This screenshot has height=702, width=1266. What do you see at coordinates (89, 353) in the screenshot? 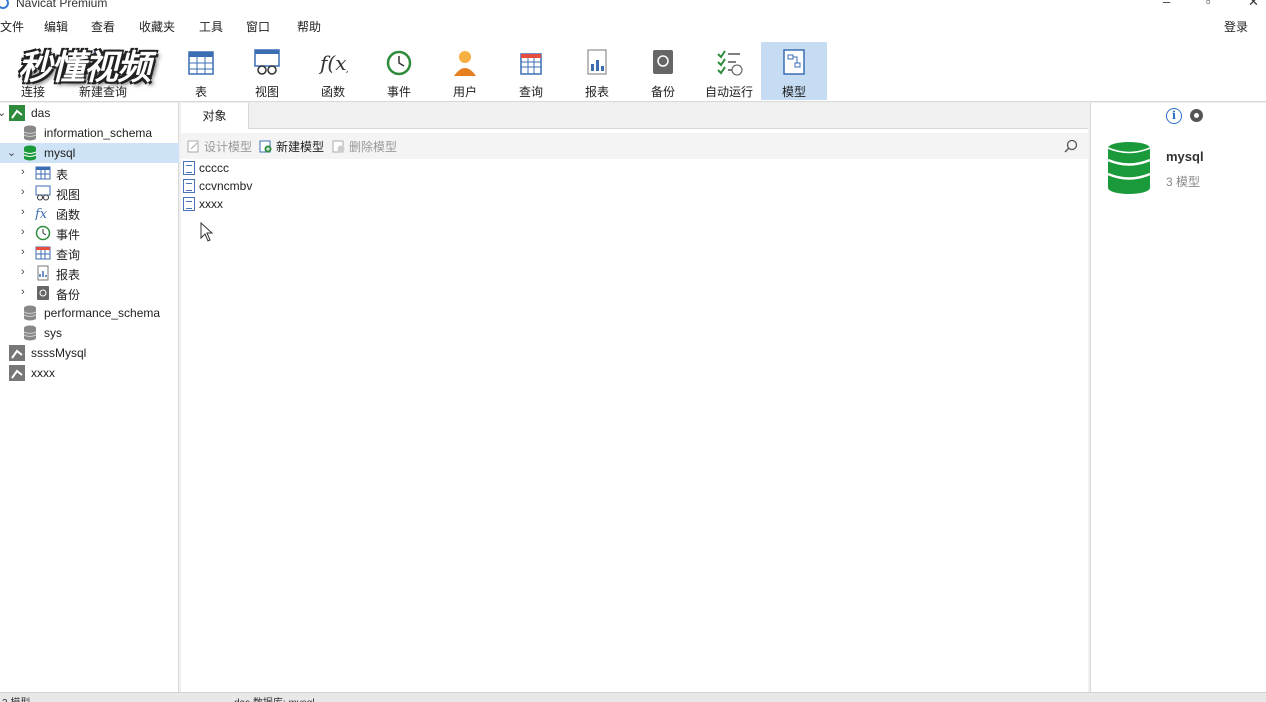
I see `tree-connection-ssssmysql: ssssMysql` at bounding box center [89, 353].